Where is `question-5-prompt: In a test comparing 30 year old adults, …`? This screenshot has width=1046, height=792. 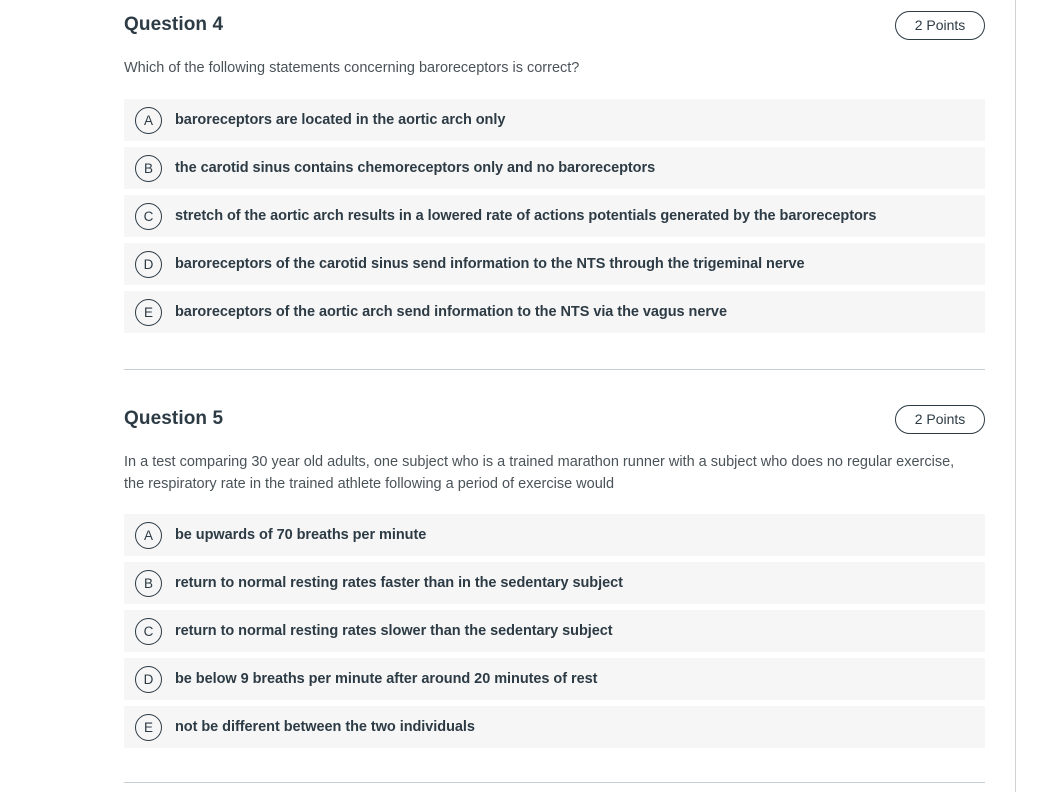
question-5-prompt: In a test comparing 30 year old adults, … is located at coordinates (539, 473).